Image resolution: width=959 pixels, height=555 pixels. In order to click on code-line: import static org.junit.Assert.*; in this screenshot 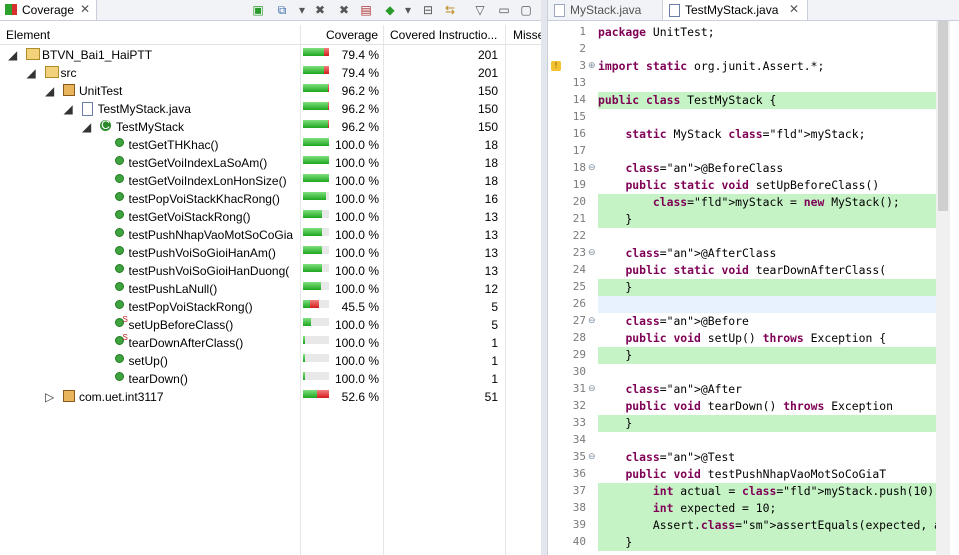, I will do `click(768, 66)`.